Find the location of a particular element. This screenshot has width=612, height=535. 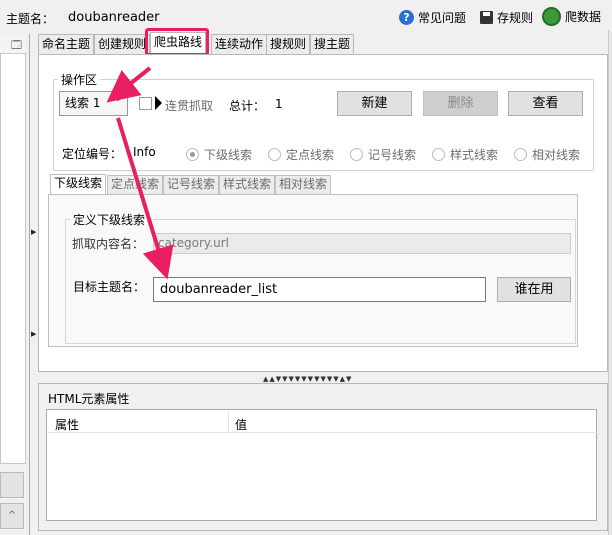

arrow-to-target-topic is located at coordinates (145, 198).